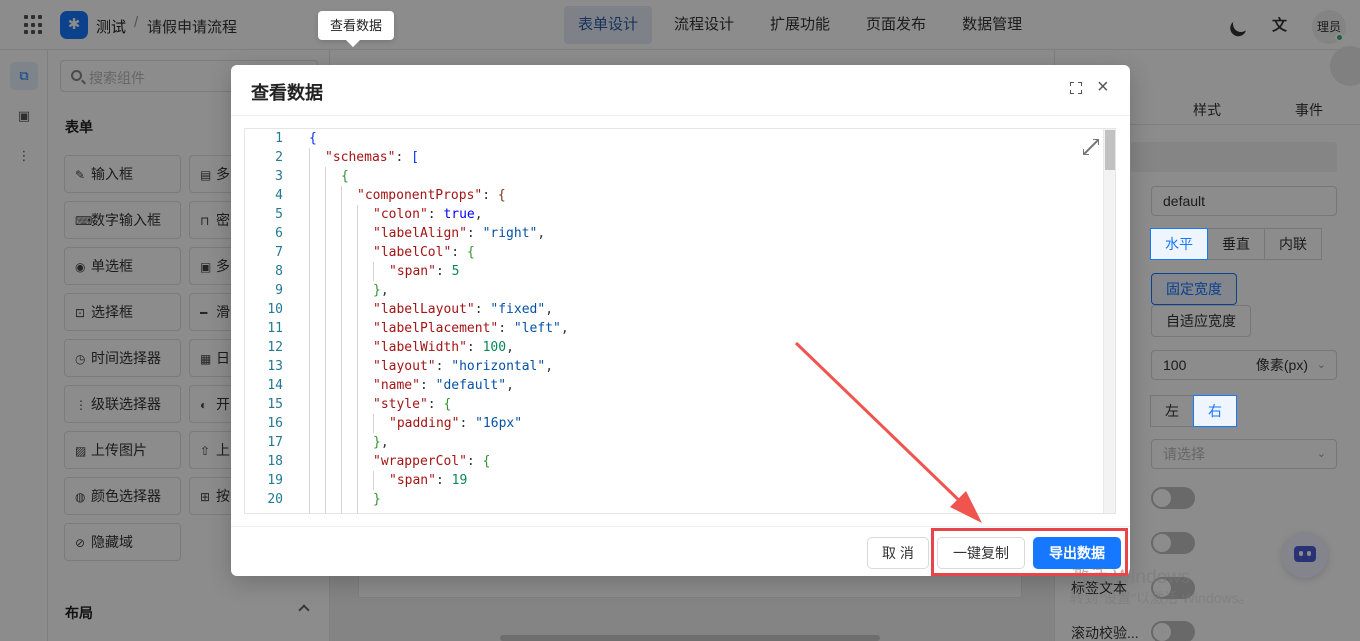  What do you see at coordinates (674, 347) in the screenshot?
I see `code-line: 12 "labelWidth": 100,` at bounding box center [674, 347].